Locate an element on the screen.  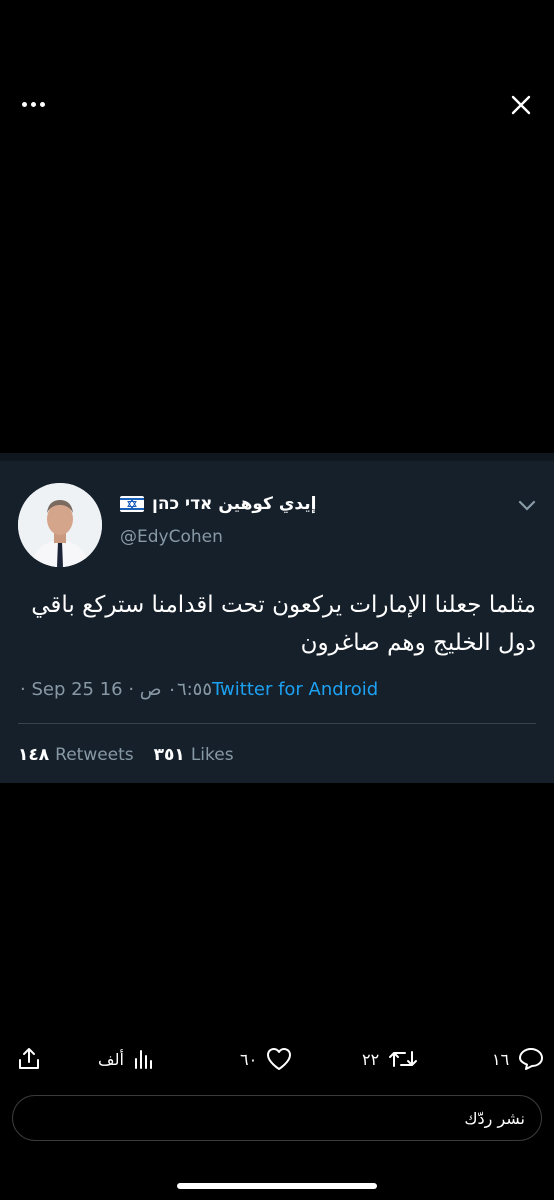
views-button: ألف is located at coordinates (127, 1059).